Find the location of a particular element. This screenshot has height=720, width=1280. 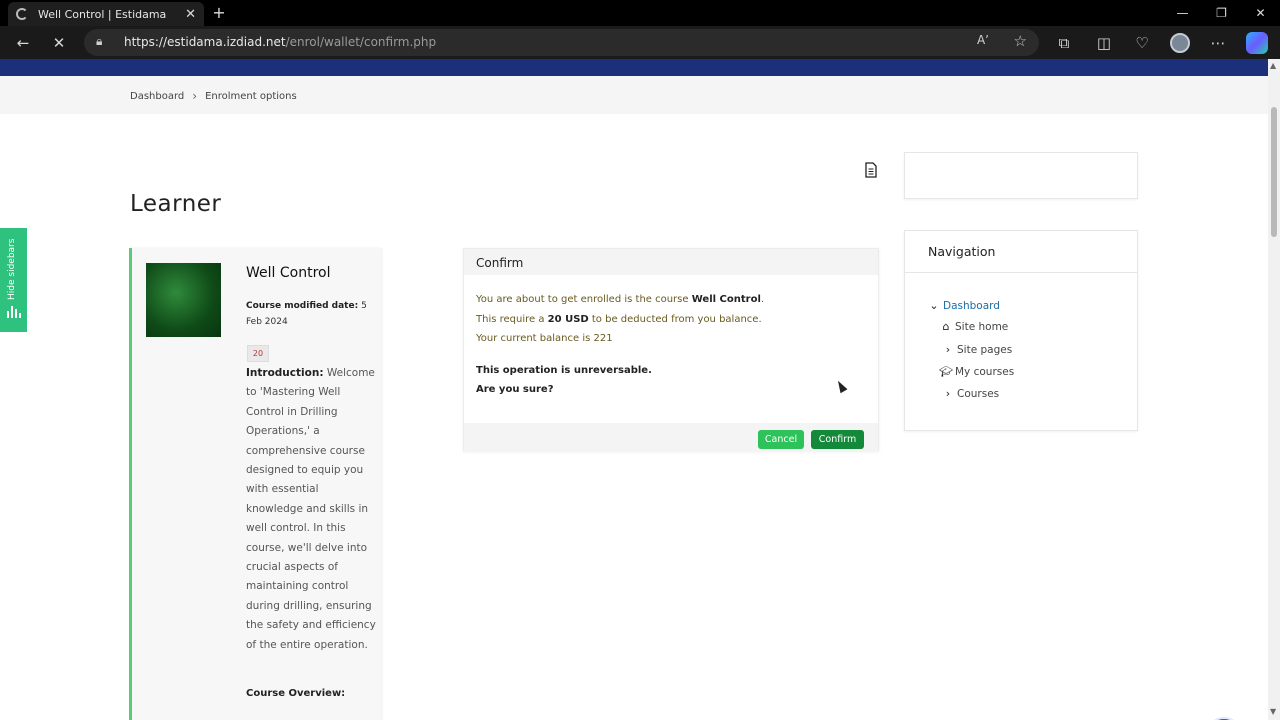

stop-loading-icon: ✕ is located at coordinates (59, 43).